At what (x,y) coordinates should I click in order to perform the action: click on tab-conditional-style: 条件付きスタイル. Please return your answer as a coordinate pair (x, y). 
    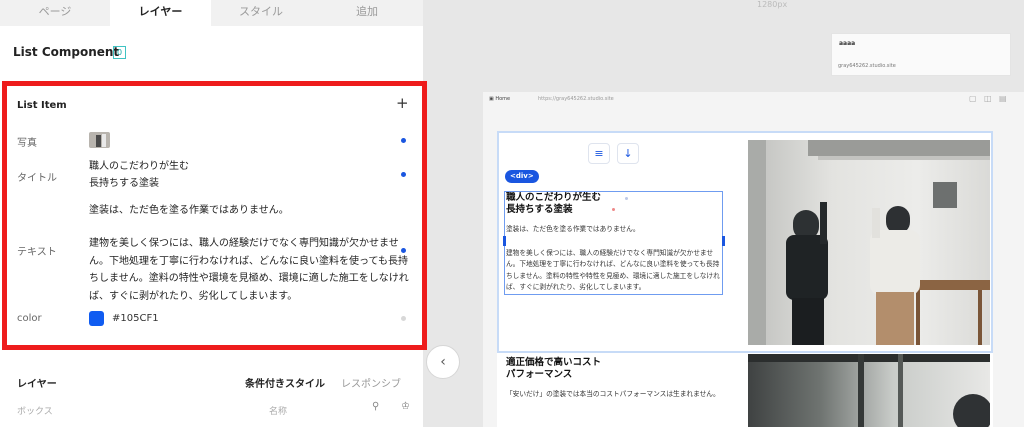
    Looking at the image, I should click on (285, 382).